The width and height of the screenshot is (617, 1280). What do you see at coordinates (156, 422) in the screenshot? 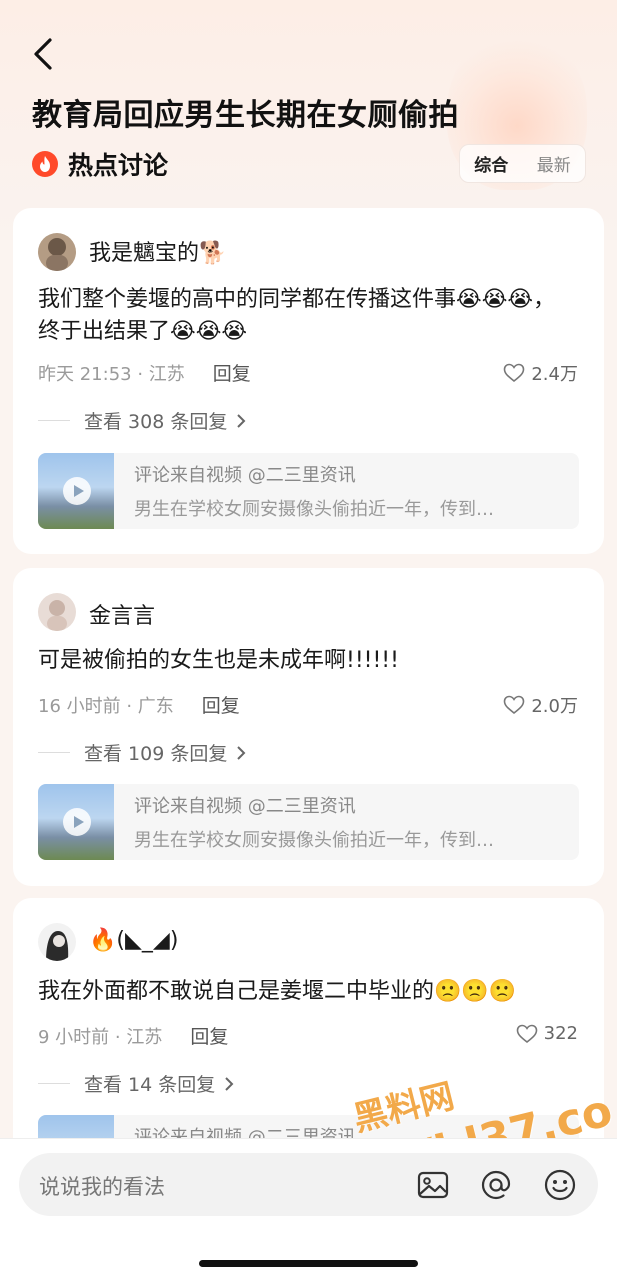
I see `view-replies-label: 查看 308 条回复` at bounding box center [156, 422].